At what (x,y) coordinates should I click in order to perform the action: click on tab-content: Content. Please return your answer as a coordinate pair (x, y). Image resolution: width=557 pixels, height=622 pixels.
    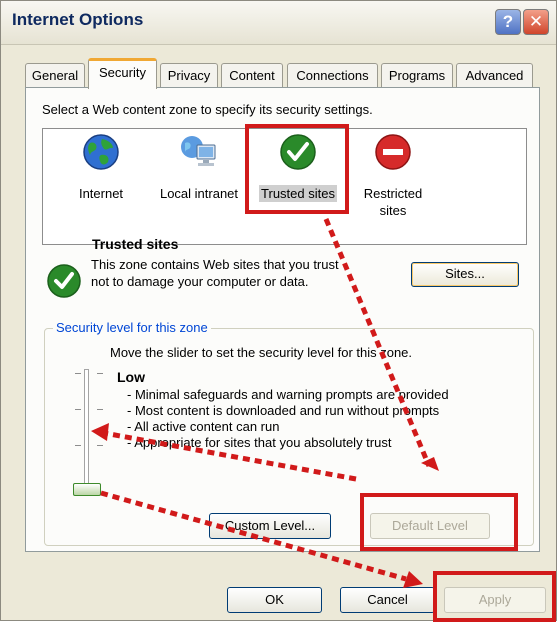
    Looking at the image, I should click on (252, 75).